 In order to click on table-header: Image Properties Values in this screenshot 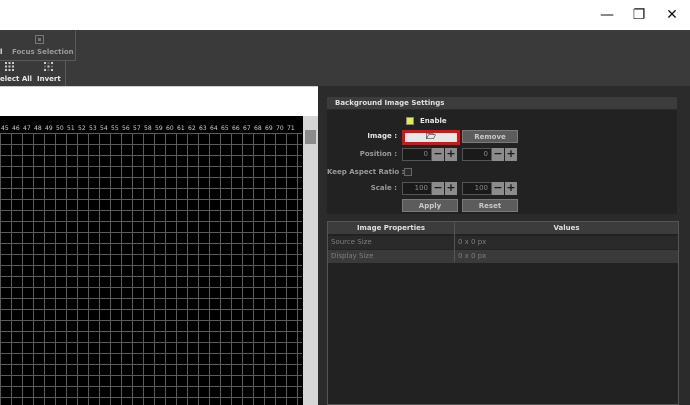, I will do `click(503, 228)`.